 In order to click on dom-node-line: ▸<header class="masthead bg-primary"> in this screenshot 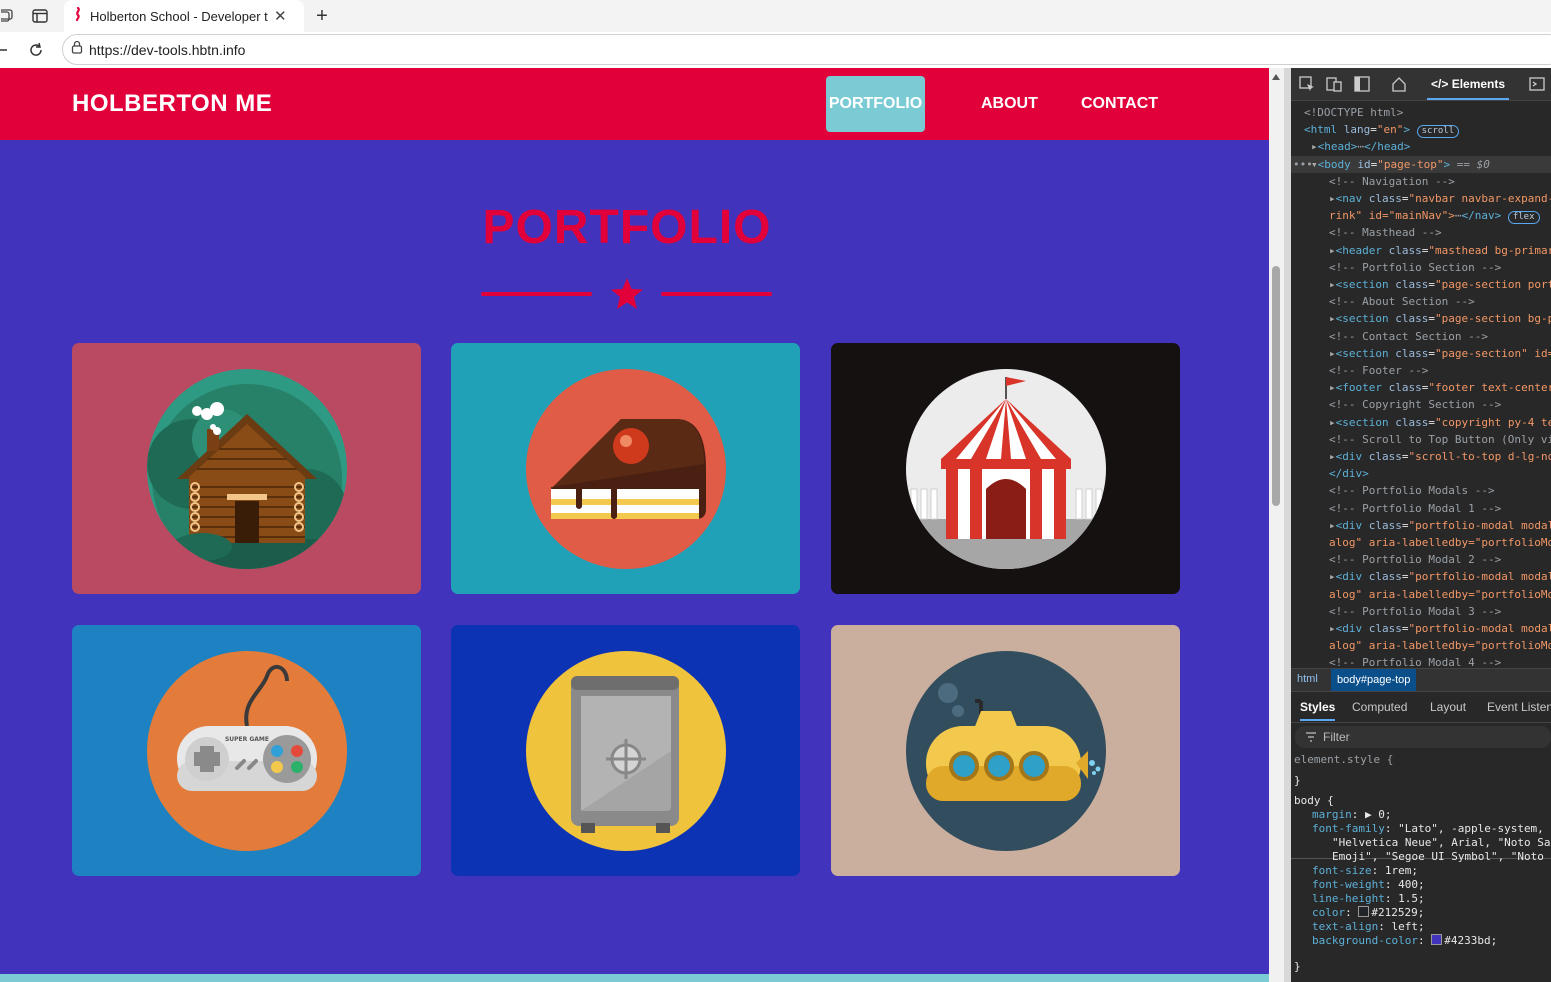, I will do `click(1421, 250)`.